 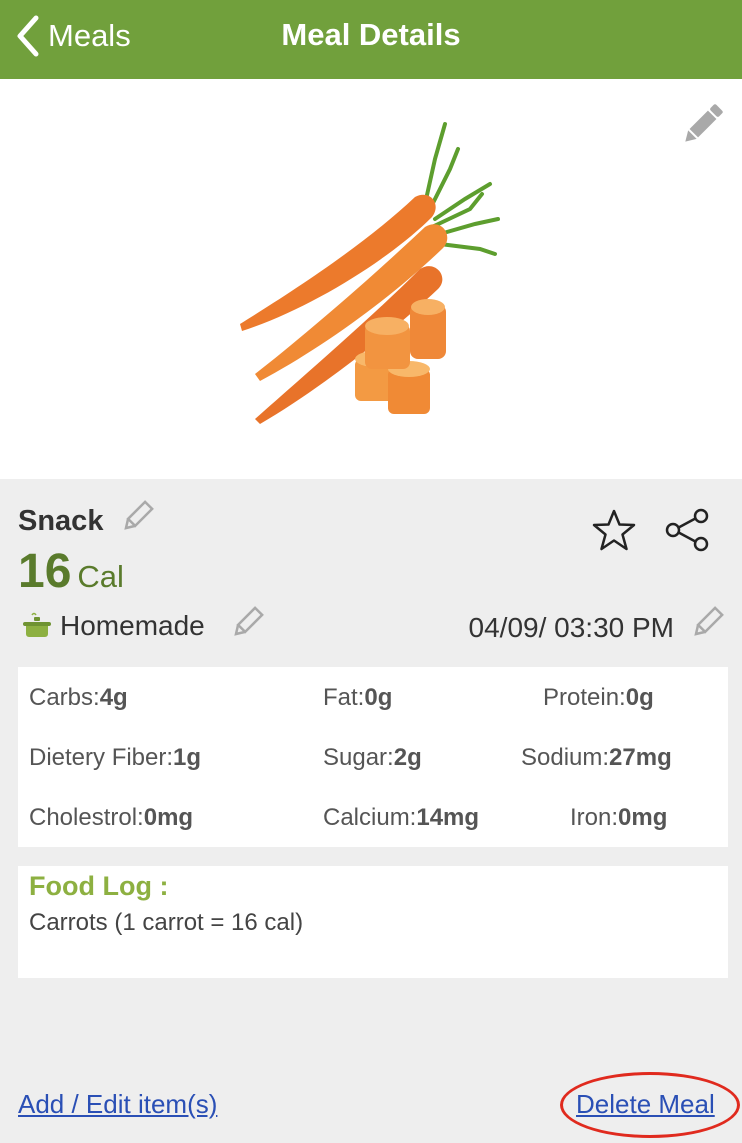 What do you see at coordinates (373, 922) in the screenshot?
I see `food-log-panel: Food Log : Carrots (1 carrot = 16 cal)` at bounding box center [373, 922].